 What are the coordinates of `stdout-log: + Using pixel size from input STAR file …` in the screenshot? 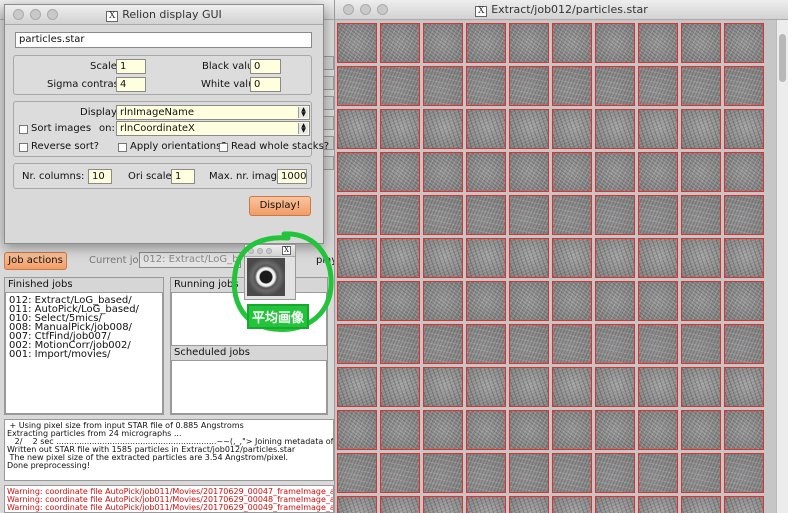 It's located at (169, 450).